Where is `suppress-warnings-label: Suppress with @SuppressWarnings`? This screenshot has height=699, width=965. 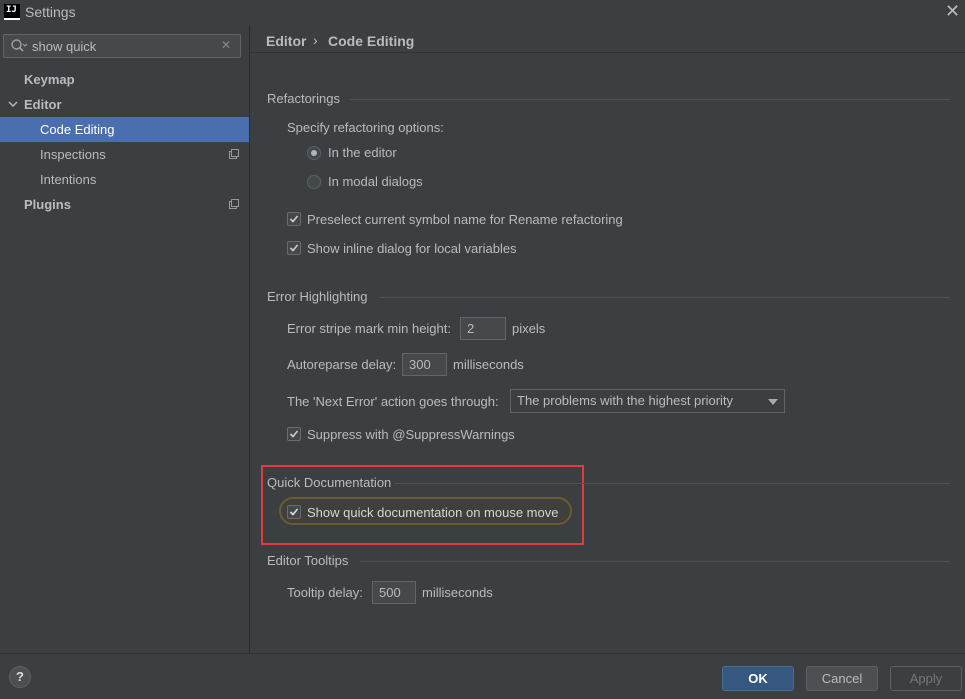 suppress-warnings-label: Suppress with @SuppressWarnings is located at coordinates (411, 434).